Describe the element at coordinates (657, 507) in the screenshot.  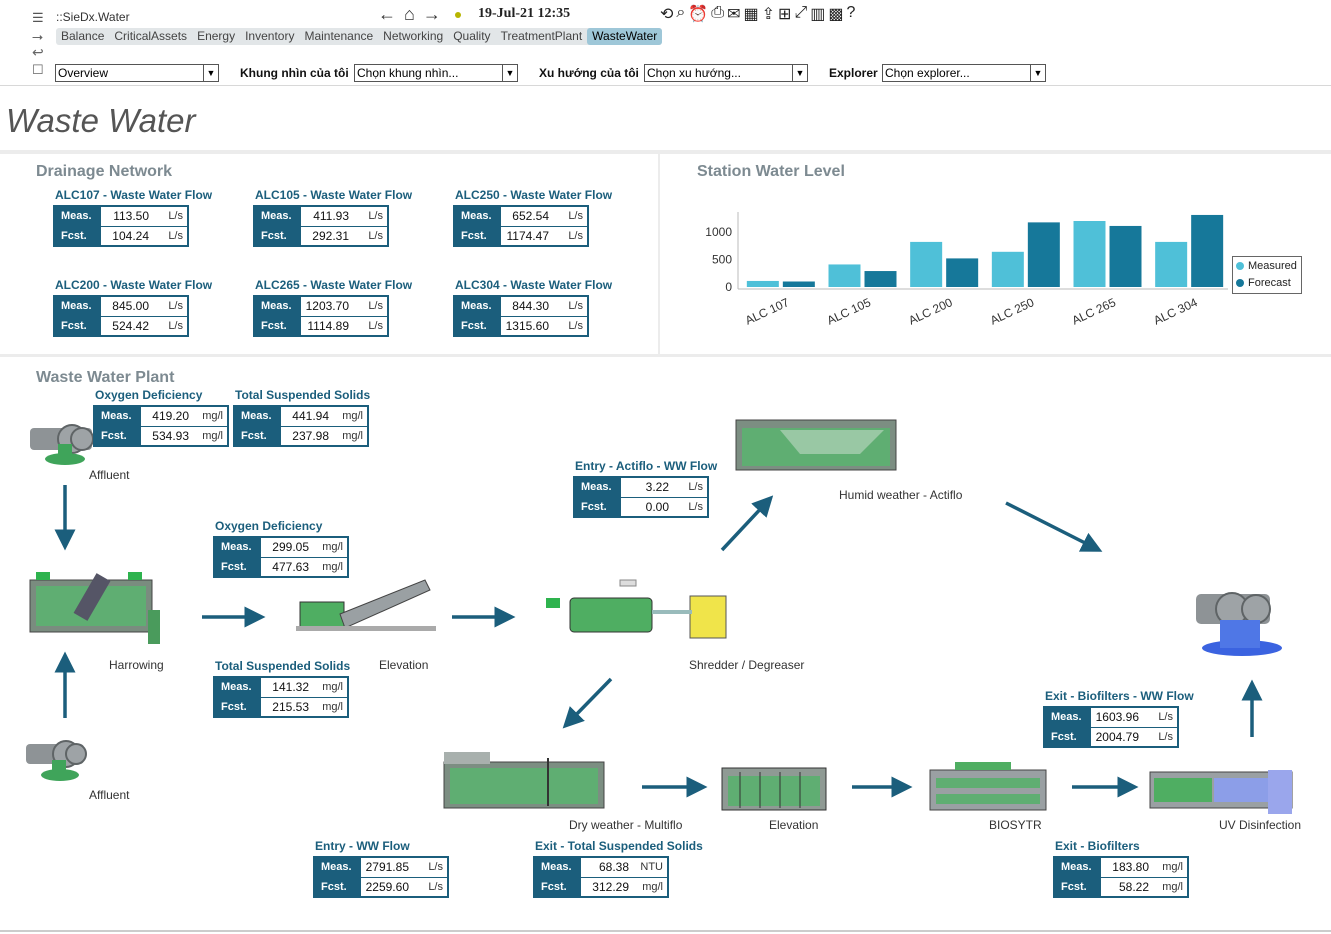
I see `fcst-value: 0.00` at that location.